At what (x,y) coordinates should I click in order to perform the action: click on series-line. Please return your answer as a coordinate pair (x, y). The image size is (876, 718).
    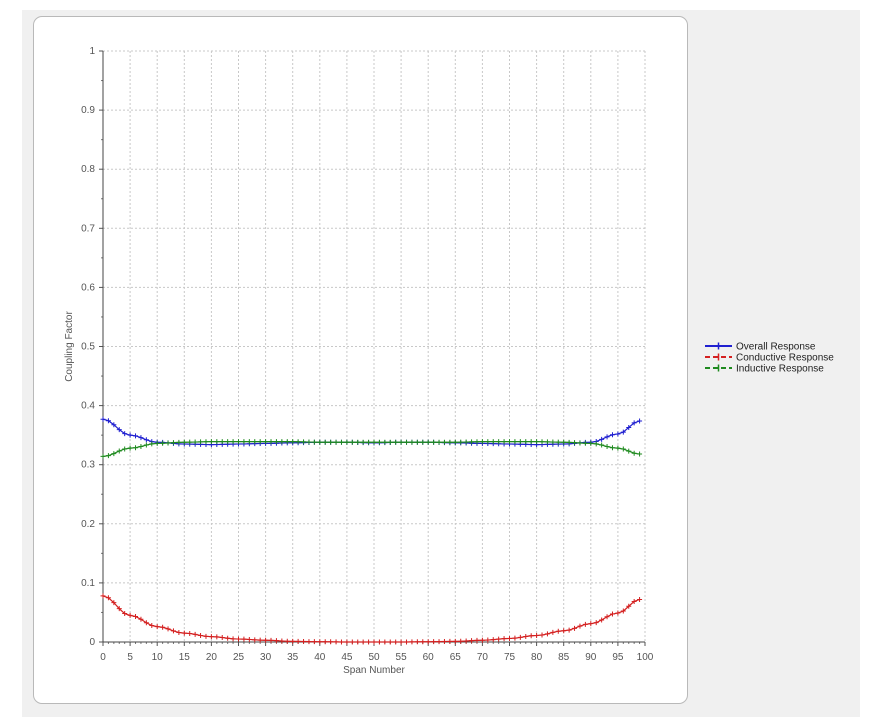
    Looking at the image, I should click on (371, 432).